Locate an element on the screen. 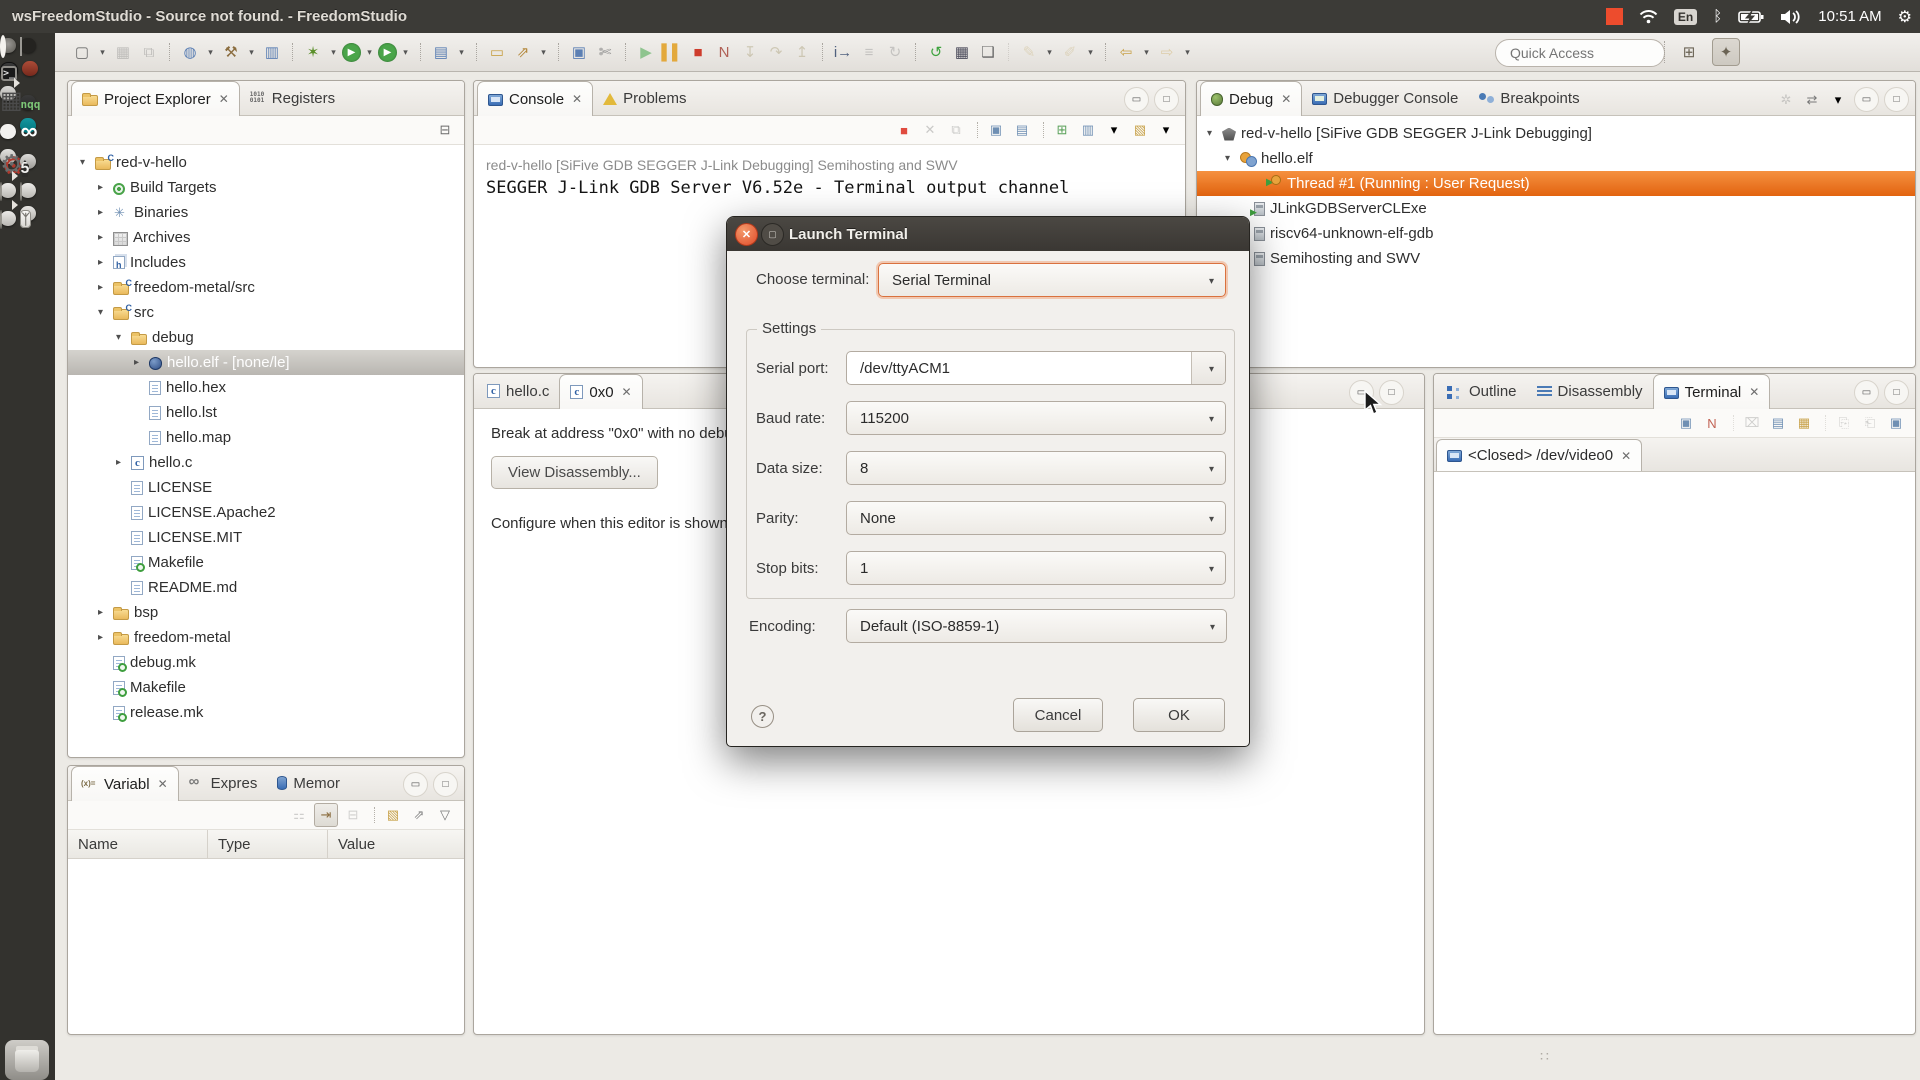  tree-item: LICENSE.Apache2 is located at coordinates (266, 512).